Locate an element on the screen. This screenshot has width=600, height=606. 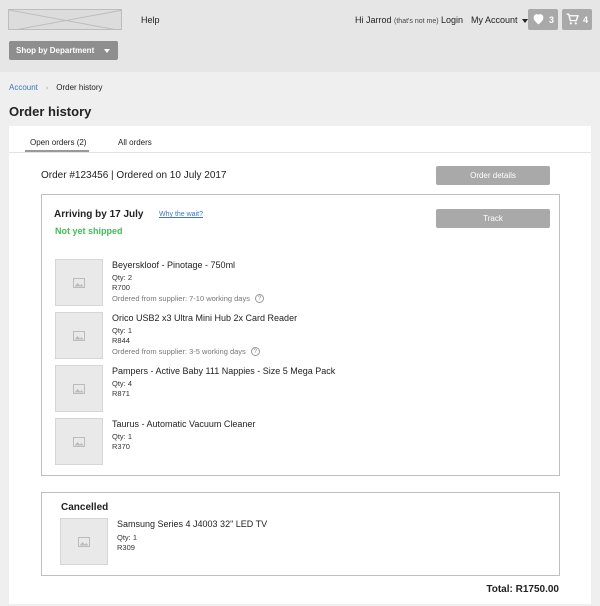
order-tabs: Open orders (2) All orders is located at coordinates (300, 139).